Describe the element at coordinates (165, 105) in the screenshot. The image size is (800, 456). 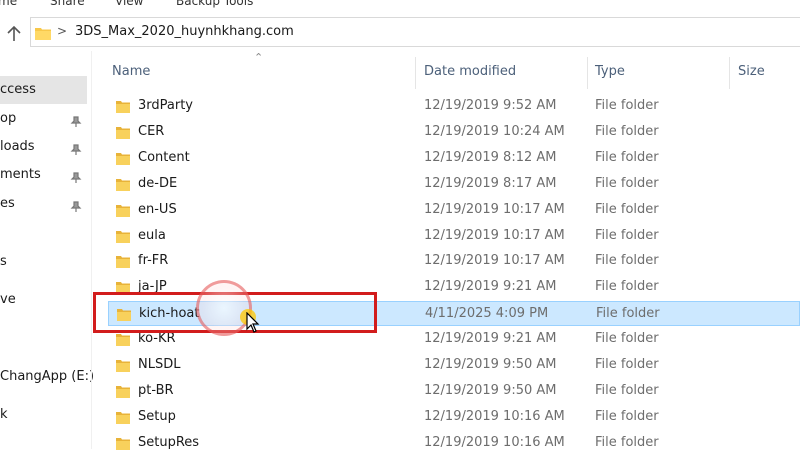
I see `file-name: 3rdParty` at that location.